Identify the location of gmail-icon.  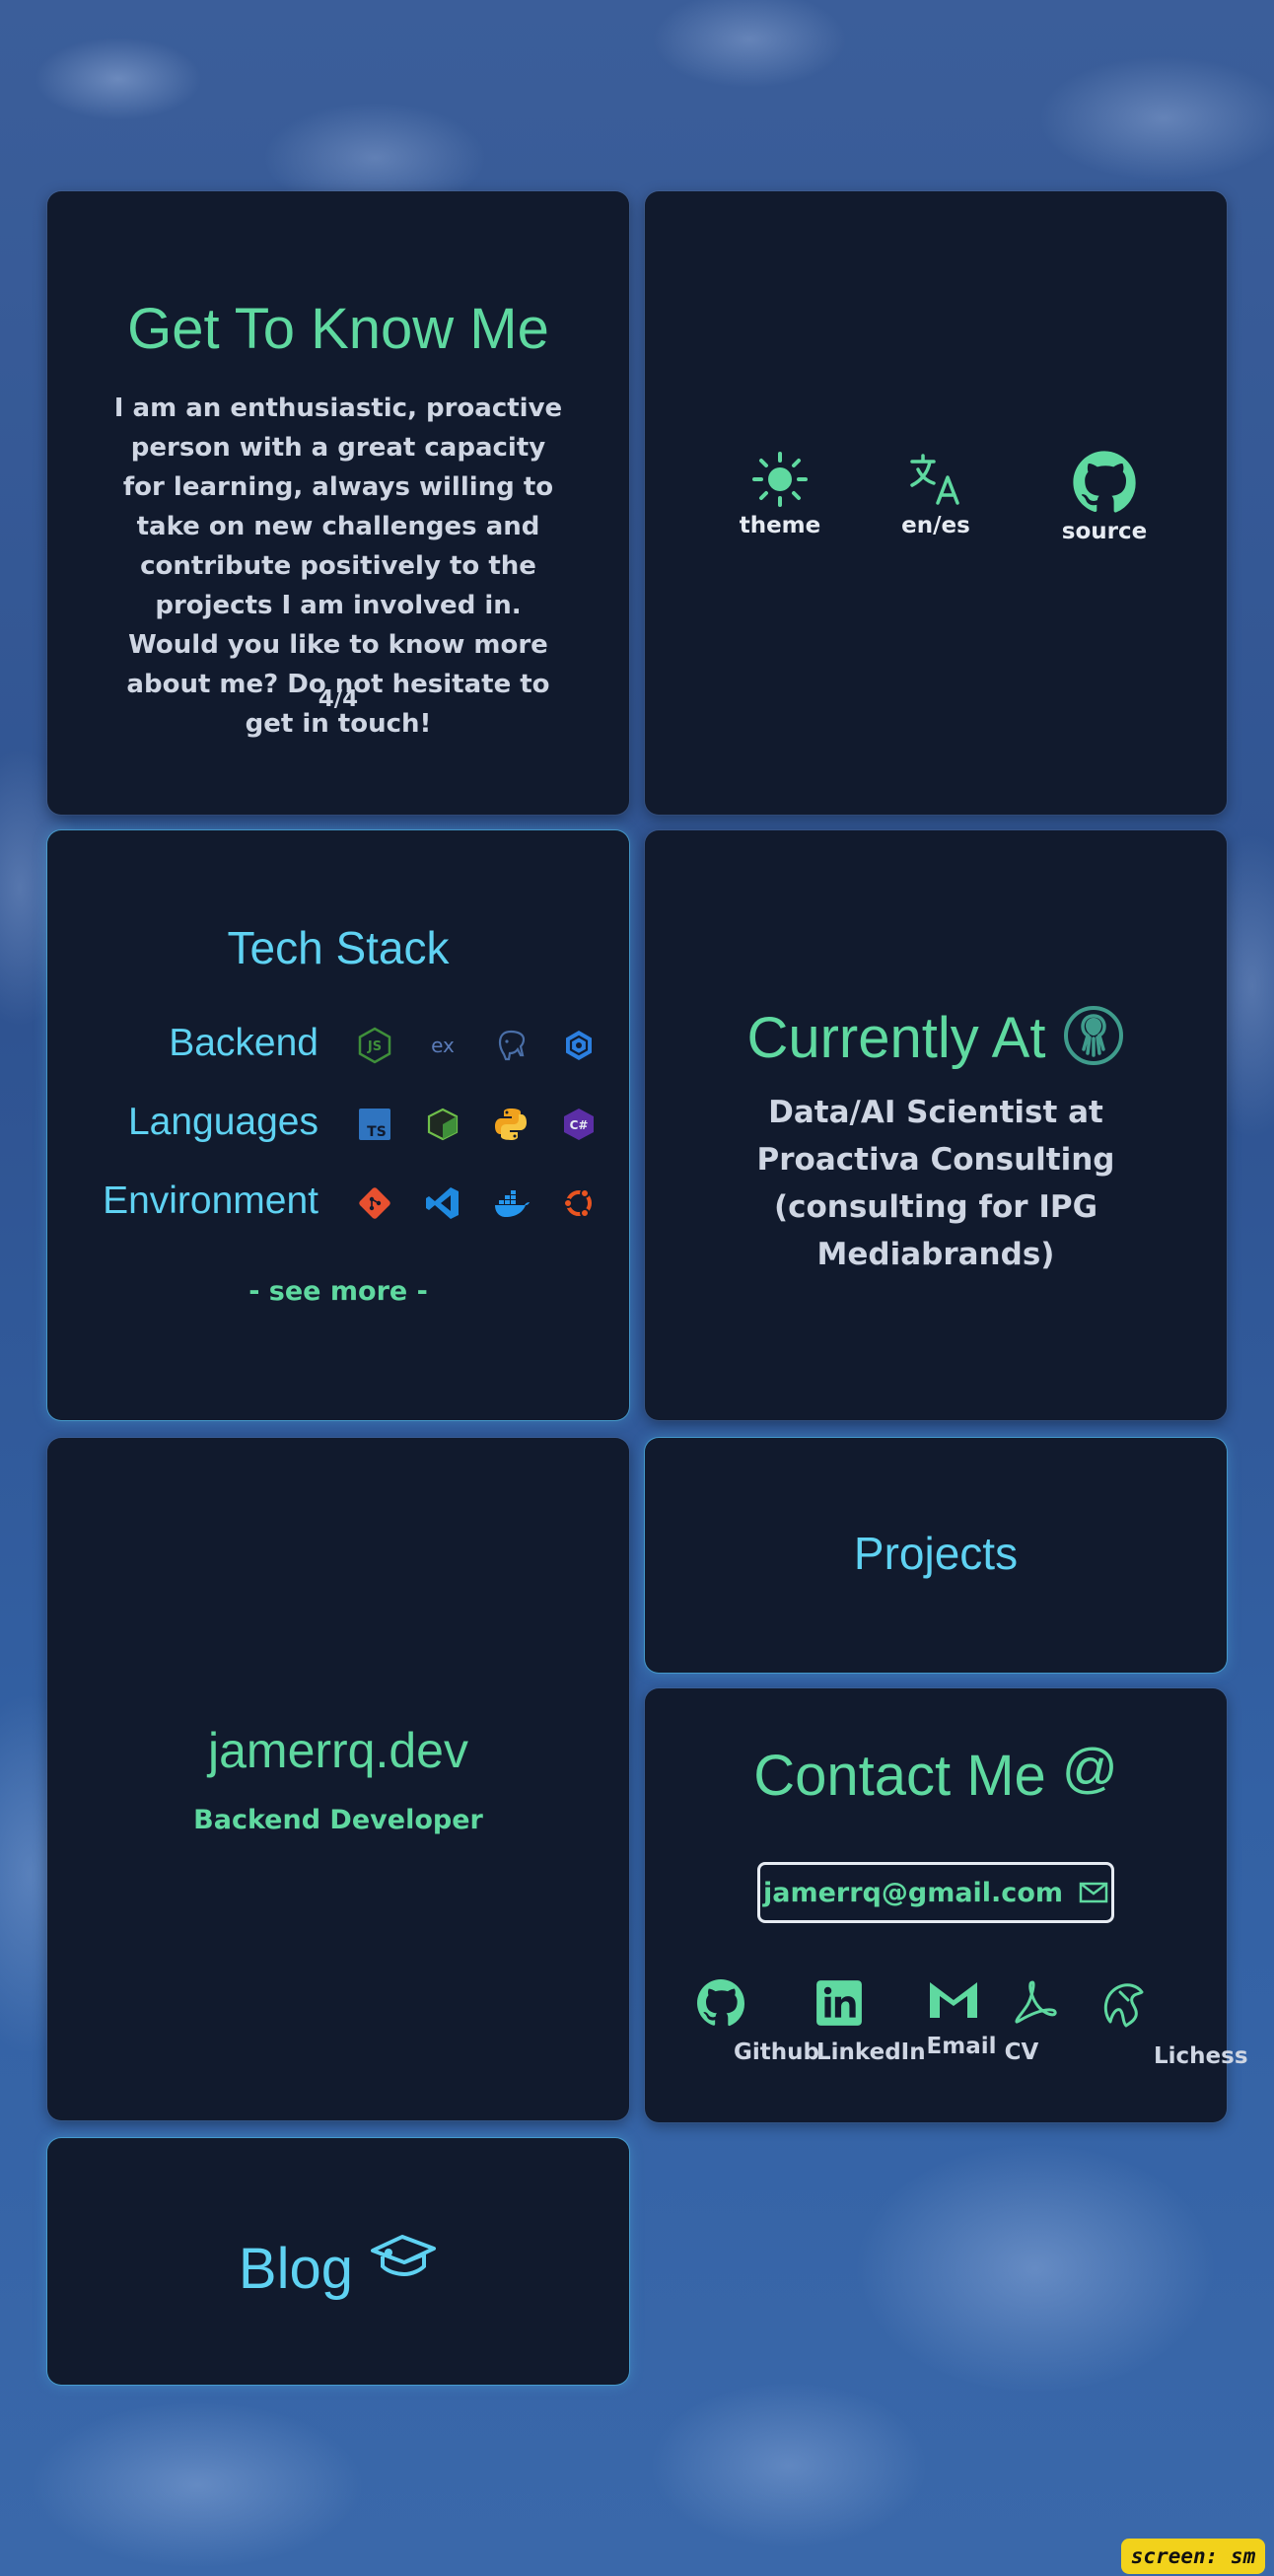
(953, 2000).